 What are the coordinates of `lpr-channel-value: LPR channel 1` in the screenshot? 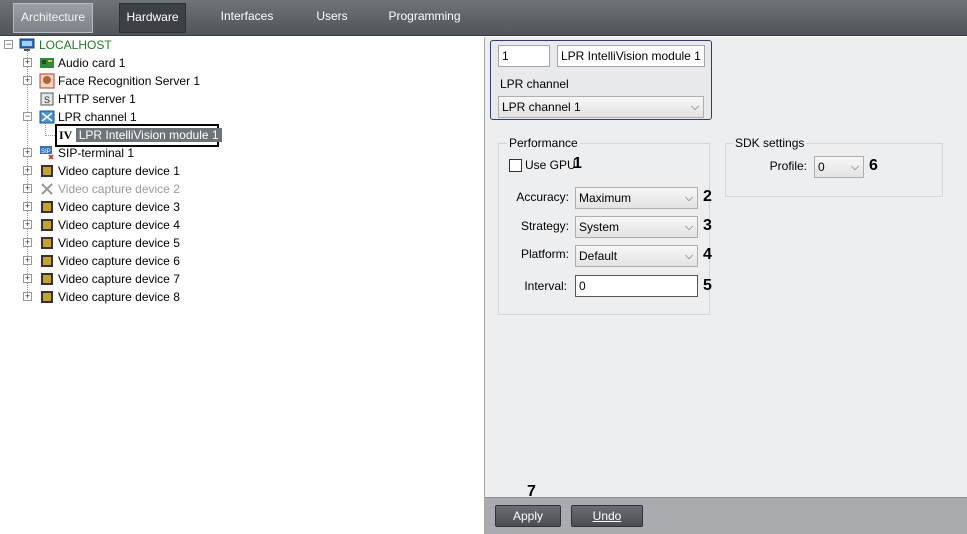 It's located at (541, 107).